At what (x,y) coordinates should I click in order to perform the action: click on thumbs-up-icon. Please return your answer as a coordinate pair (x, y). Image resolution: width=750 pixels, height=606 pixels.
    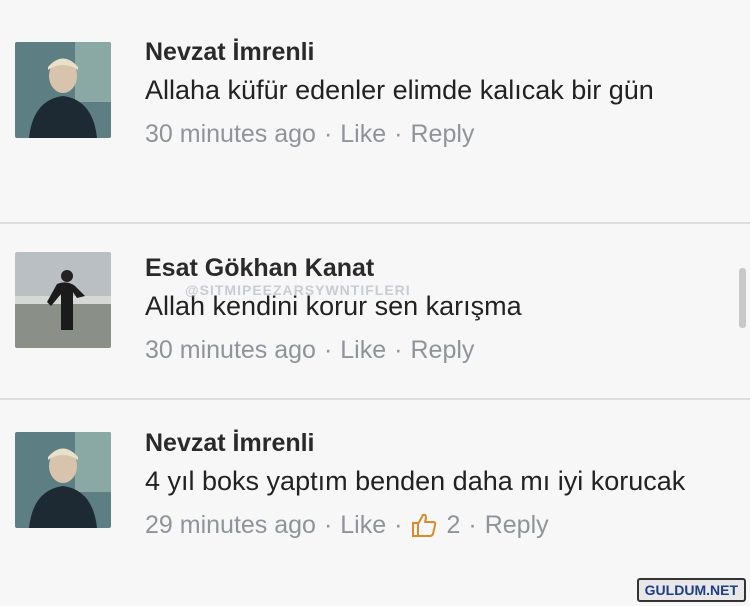
    Looking at the image, I should click on (424, 525).